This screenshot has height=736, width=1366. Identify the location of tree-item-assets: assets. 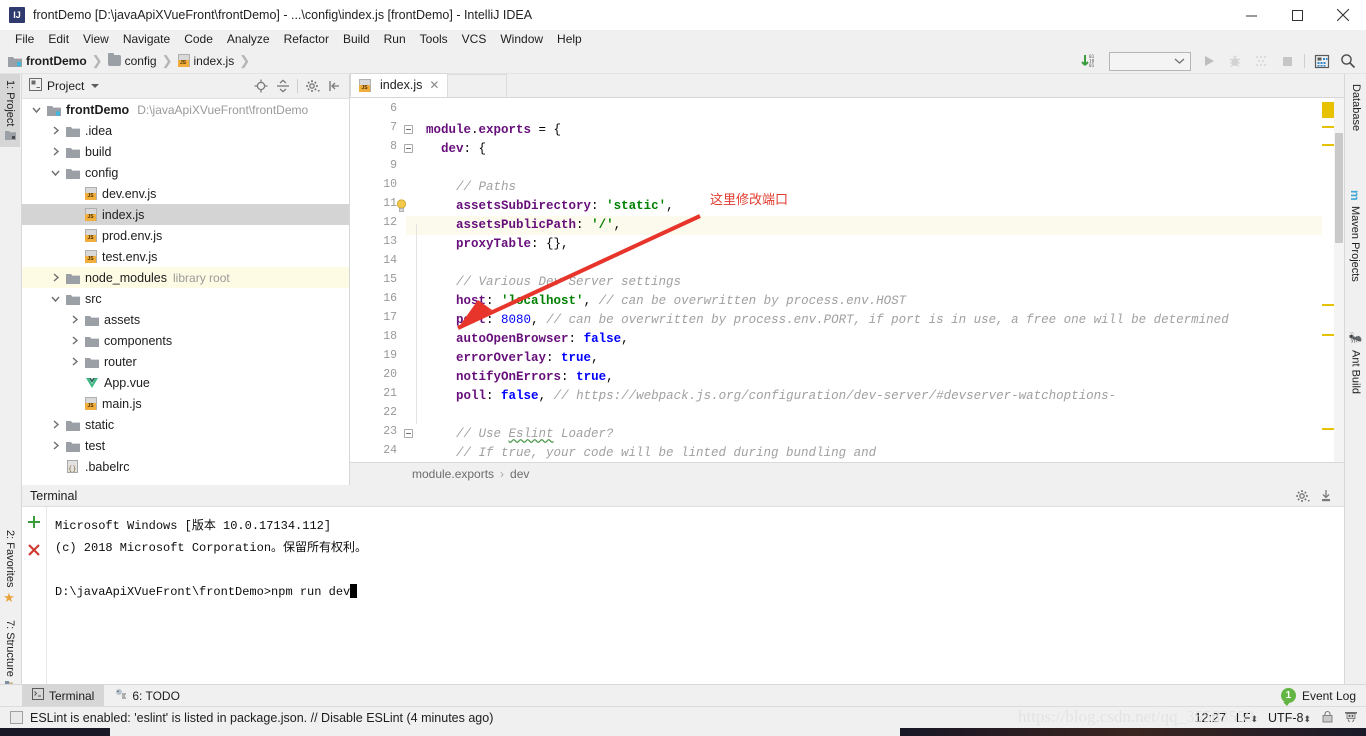
(185, 319).